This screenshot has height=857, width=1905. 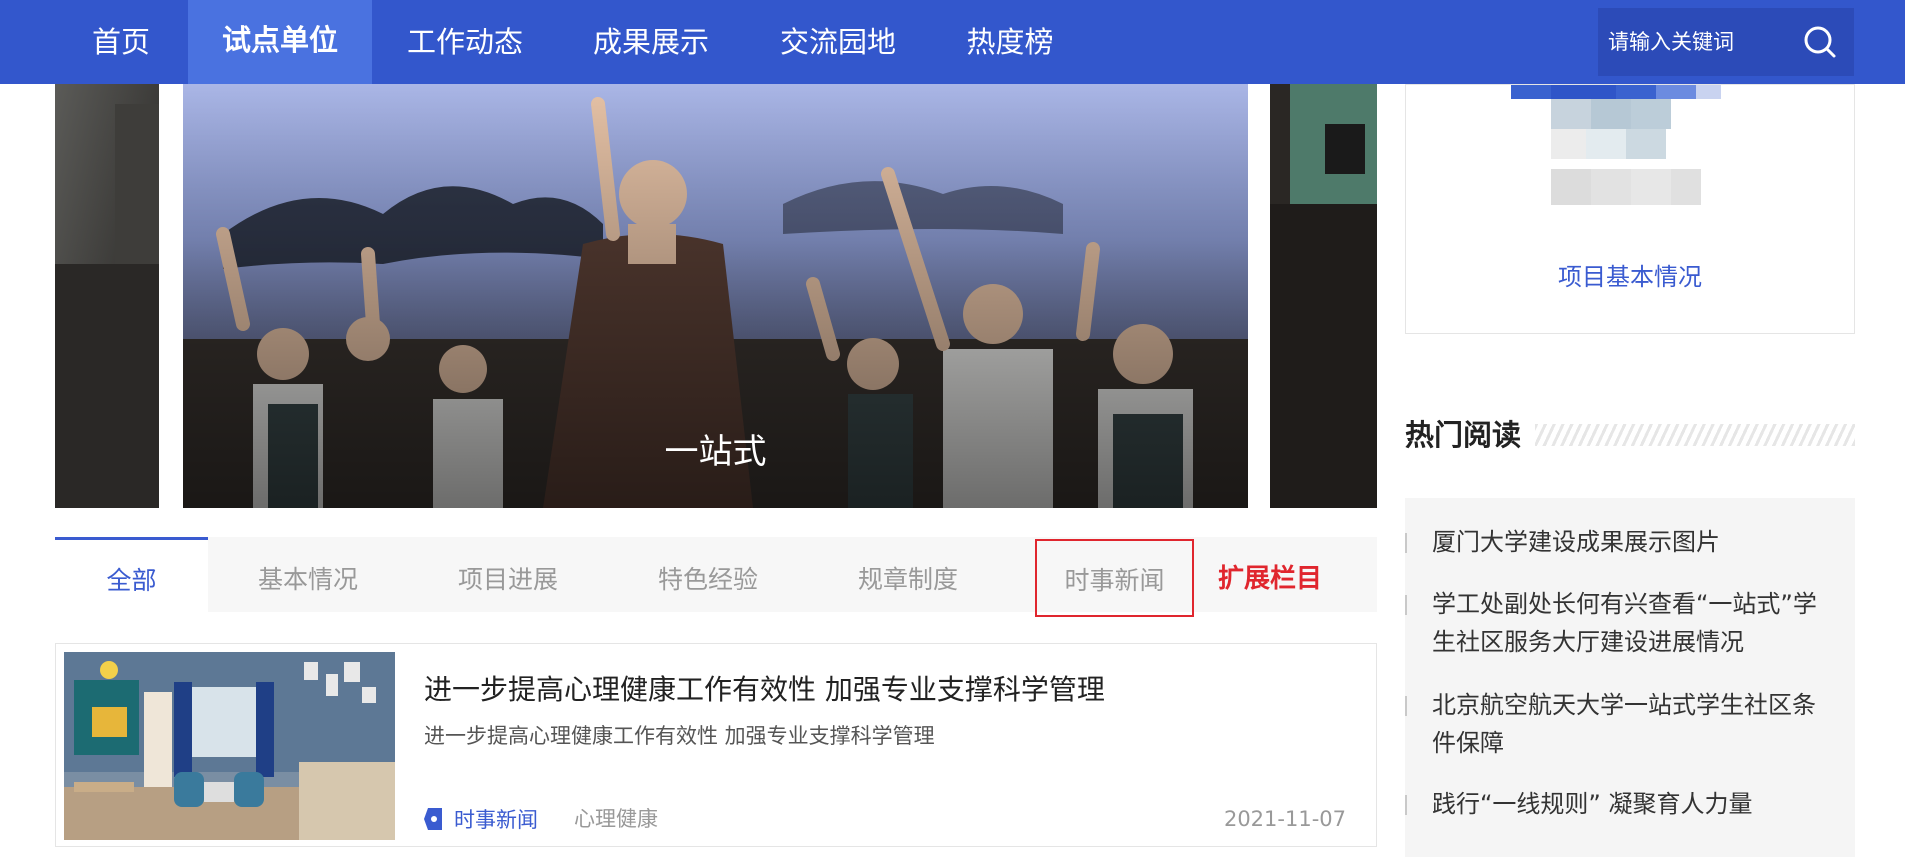 I want to click on tab-regulations: 规章制度, so click(x=908, y=574).